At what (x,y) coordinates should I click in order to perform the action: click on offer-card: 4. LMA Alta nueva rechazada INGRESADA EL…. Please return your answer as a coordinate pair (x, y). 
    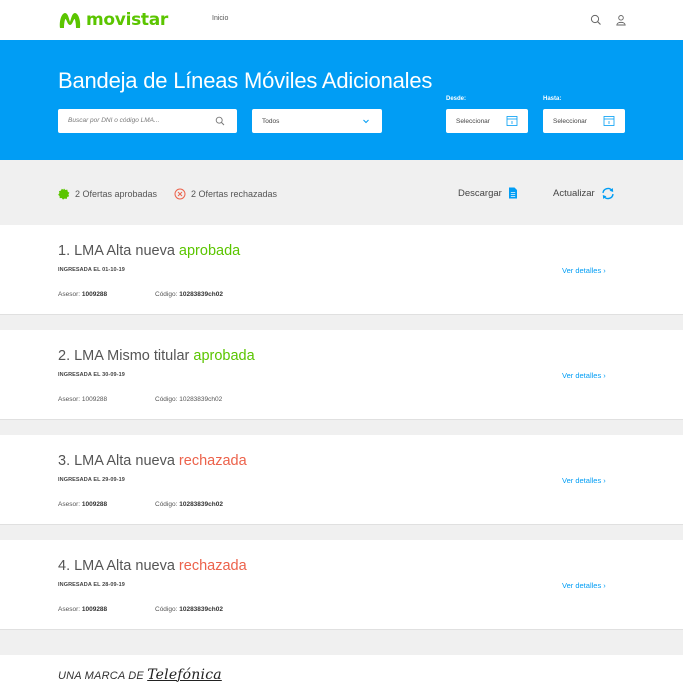
    Looking at the image, I should click on (341, 585).